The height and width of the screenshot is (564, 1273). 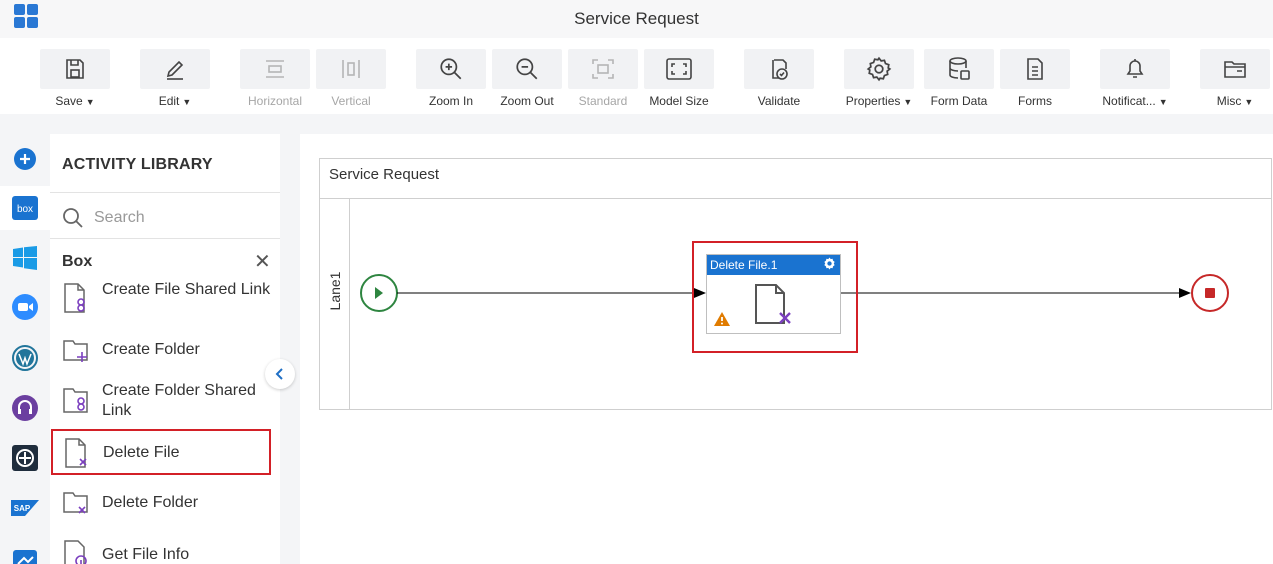 What do you see at coordinates (744, 265) in the screenshot?
I see `task-label: Delete File.1` at bounding box center [744, 265].